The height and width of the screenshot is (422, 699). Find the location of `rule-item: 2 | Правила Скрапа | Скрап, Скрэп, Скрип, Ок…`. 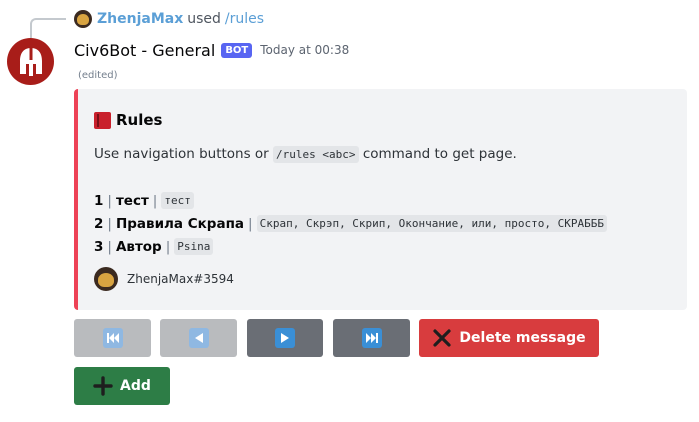

rule-item: 2 | Правила Скрапа | Скрап, Скрэп, Скрип, Ок… is located at coordinates (350, 223).